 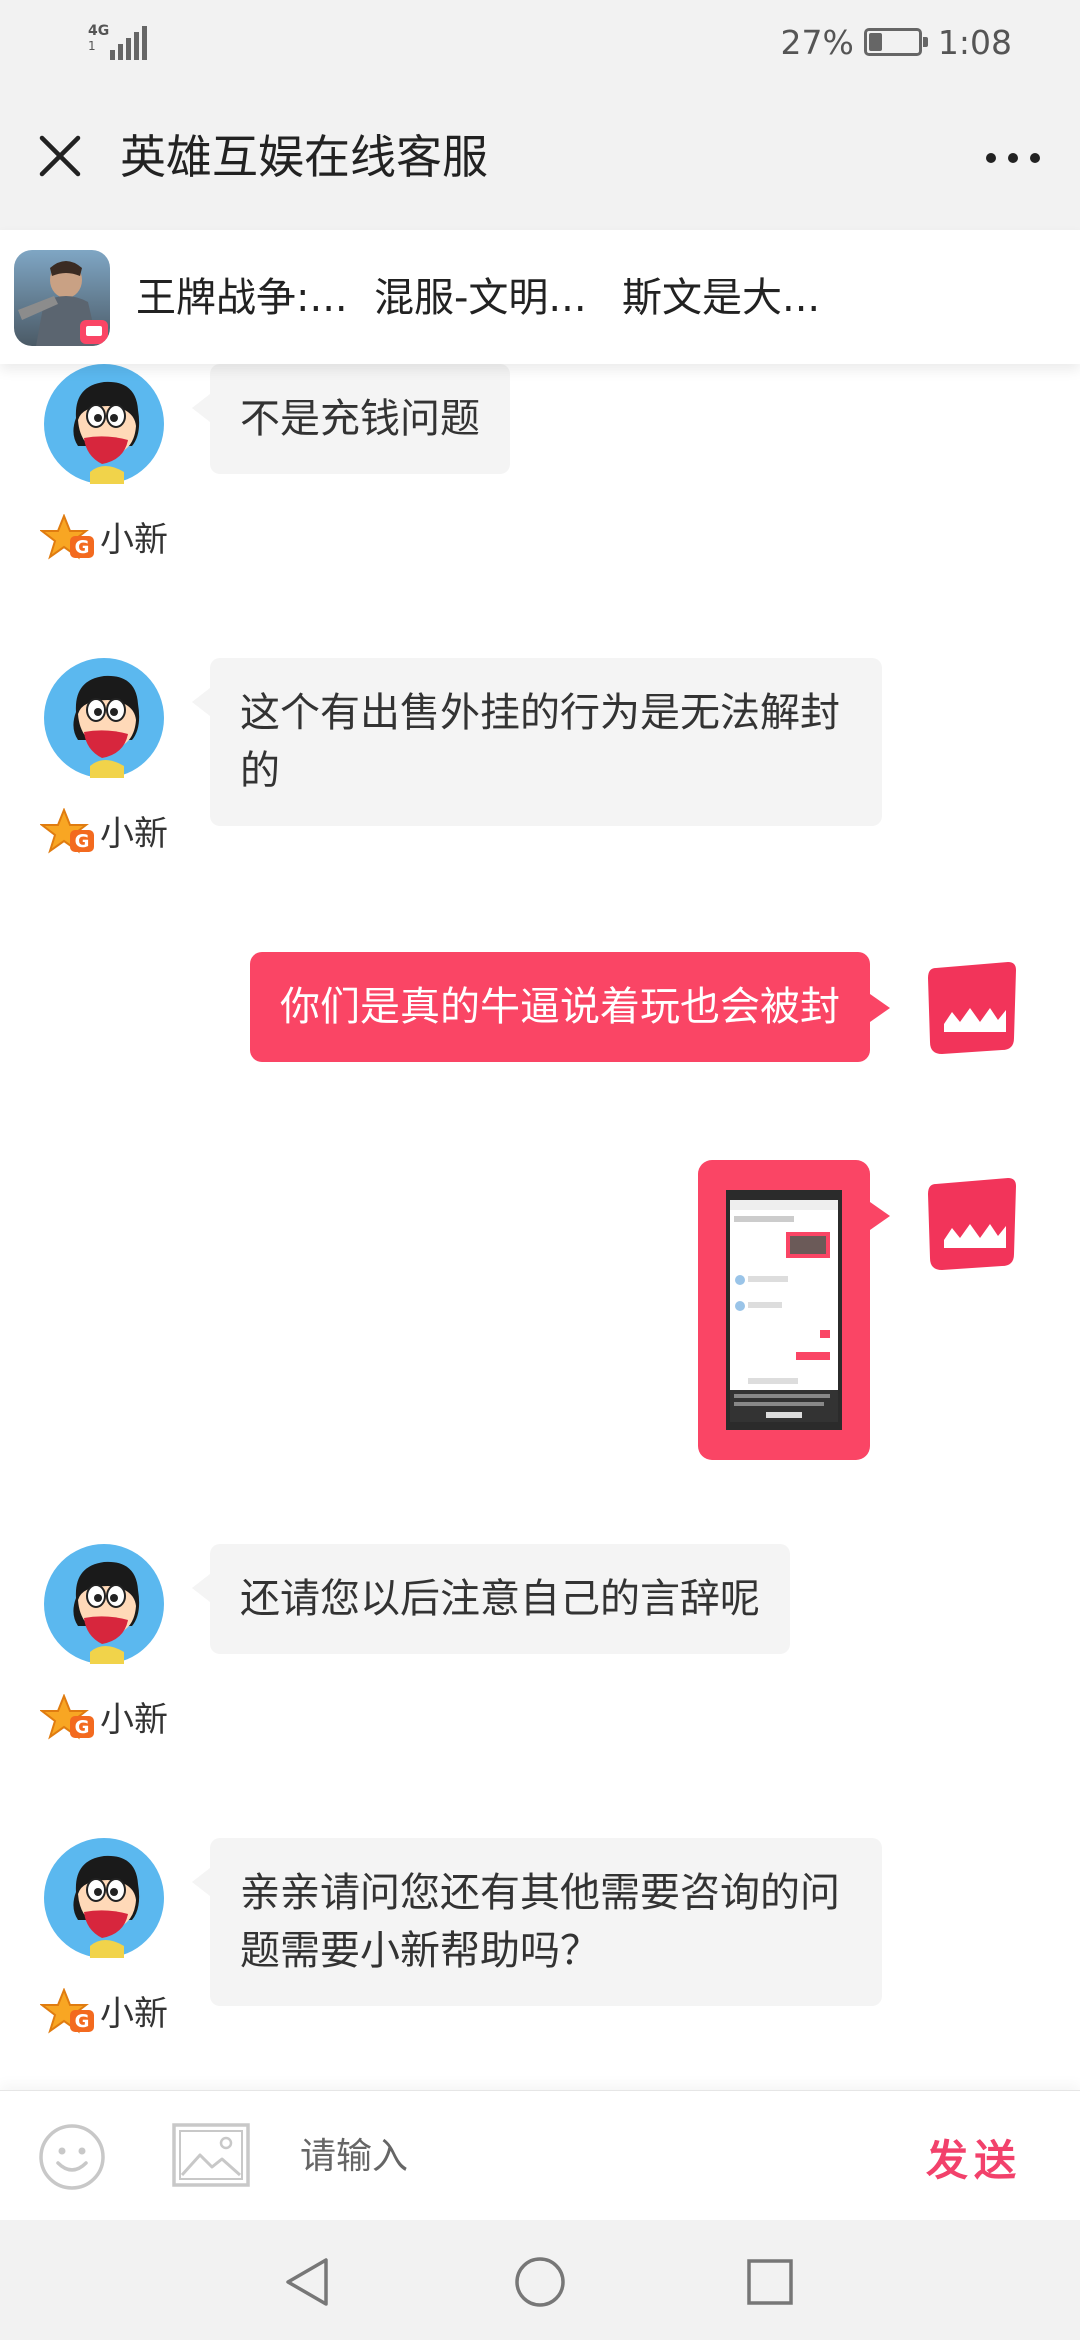 What do you see at coordinates (537, 1922) in the screenshot?
I see `message-bubble: 亲亲请问您还有其他需要咨询的问题需要小新帮助吗？` at bounding box center [537, 1922].